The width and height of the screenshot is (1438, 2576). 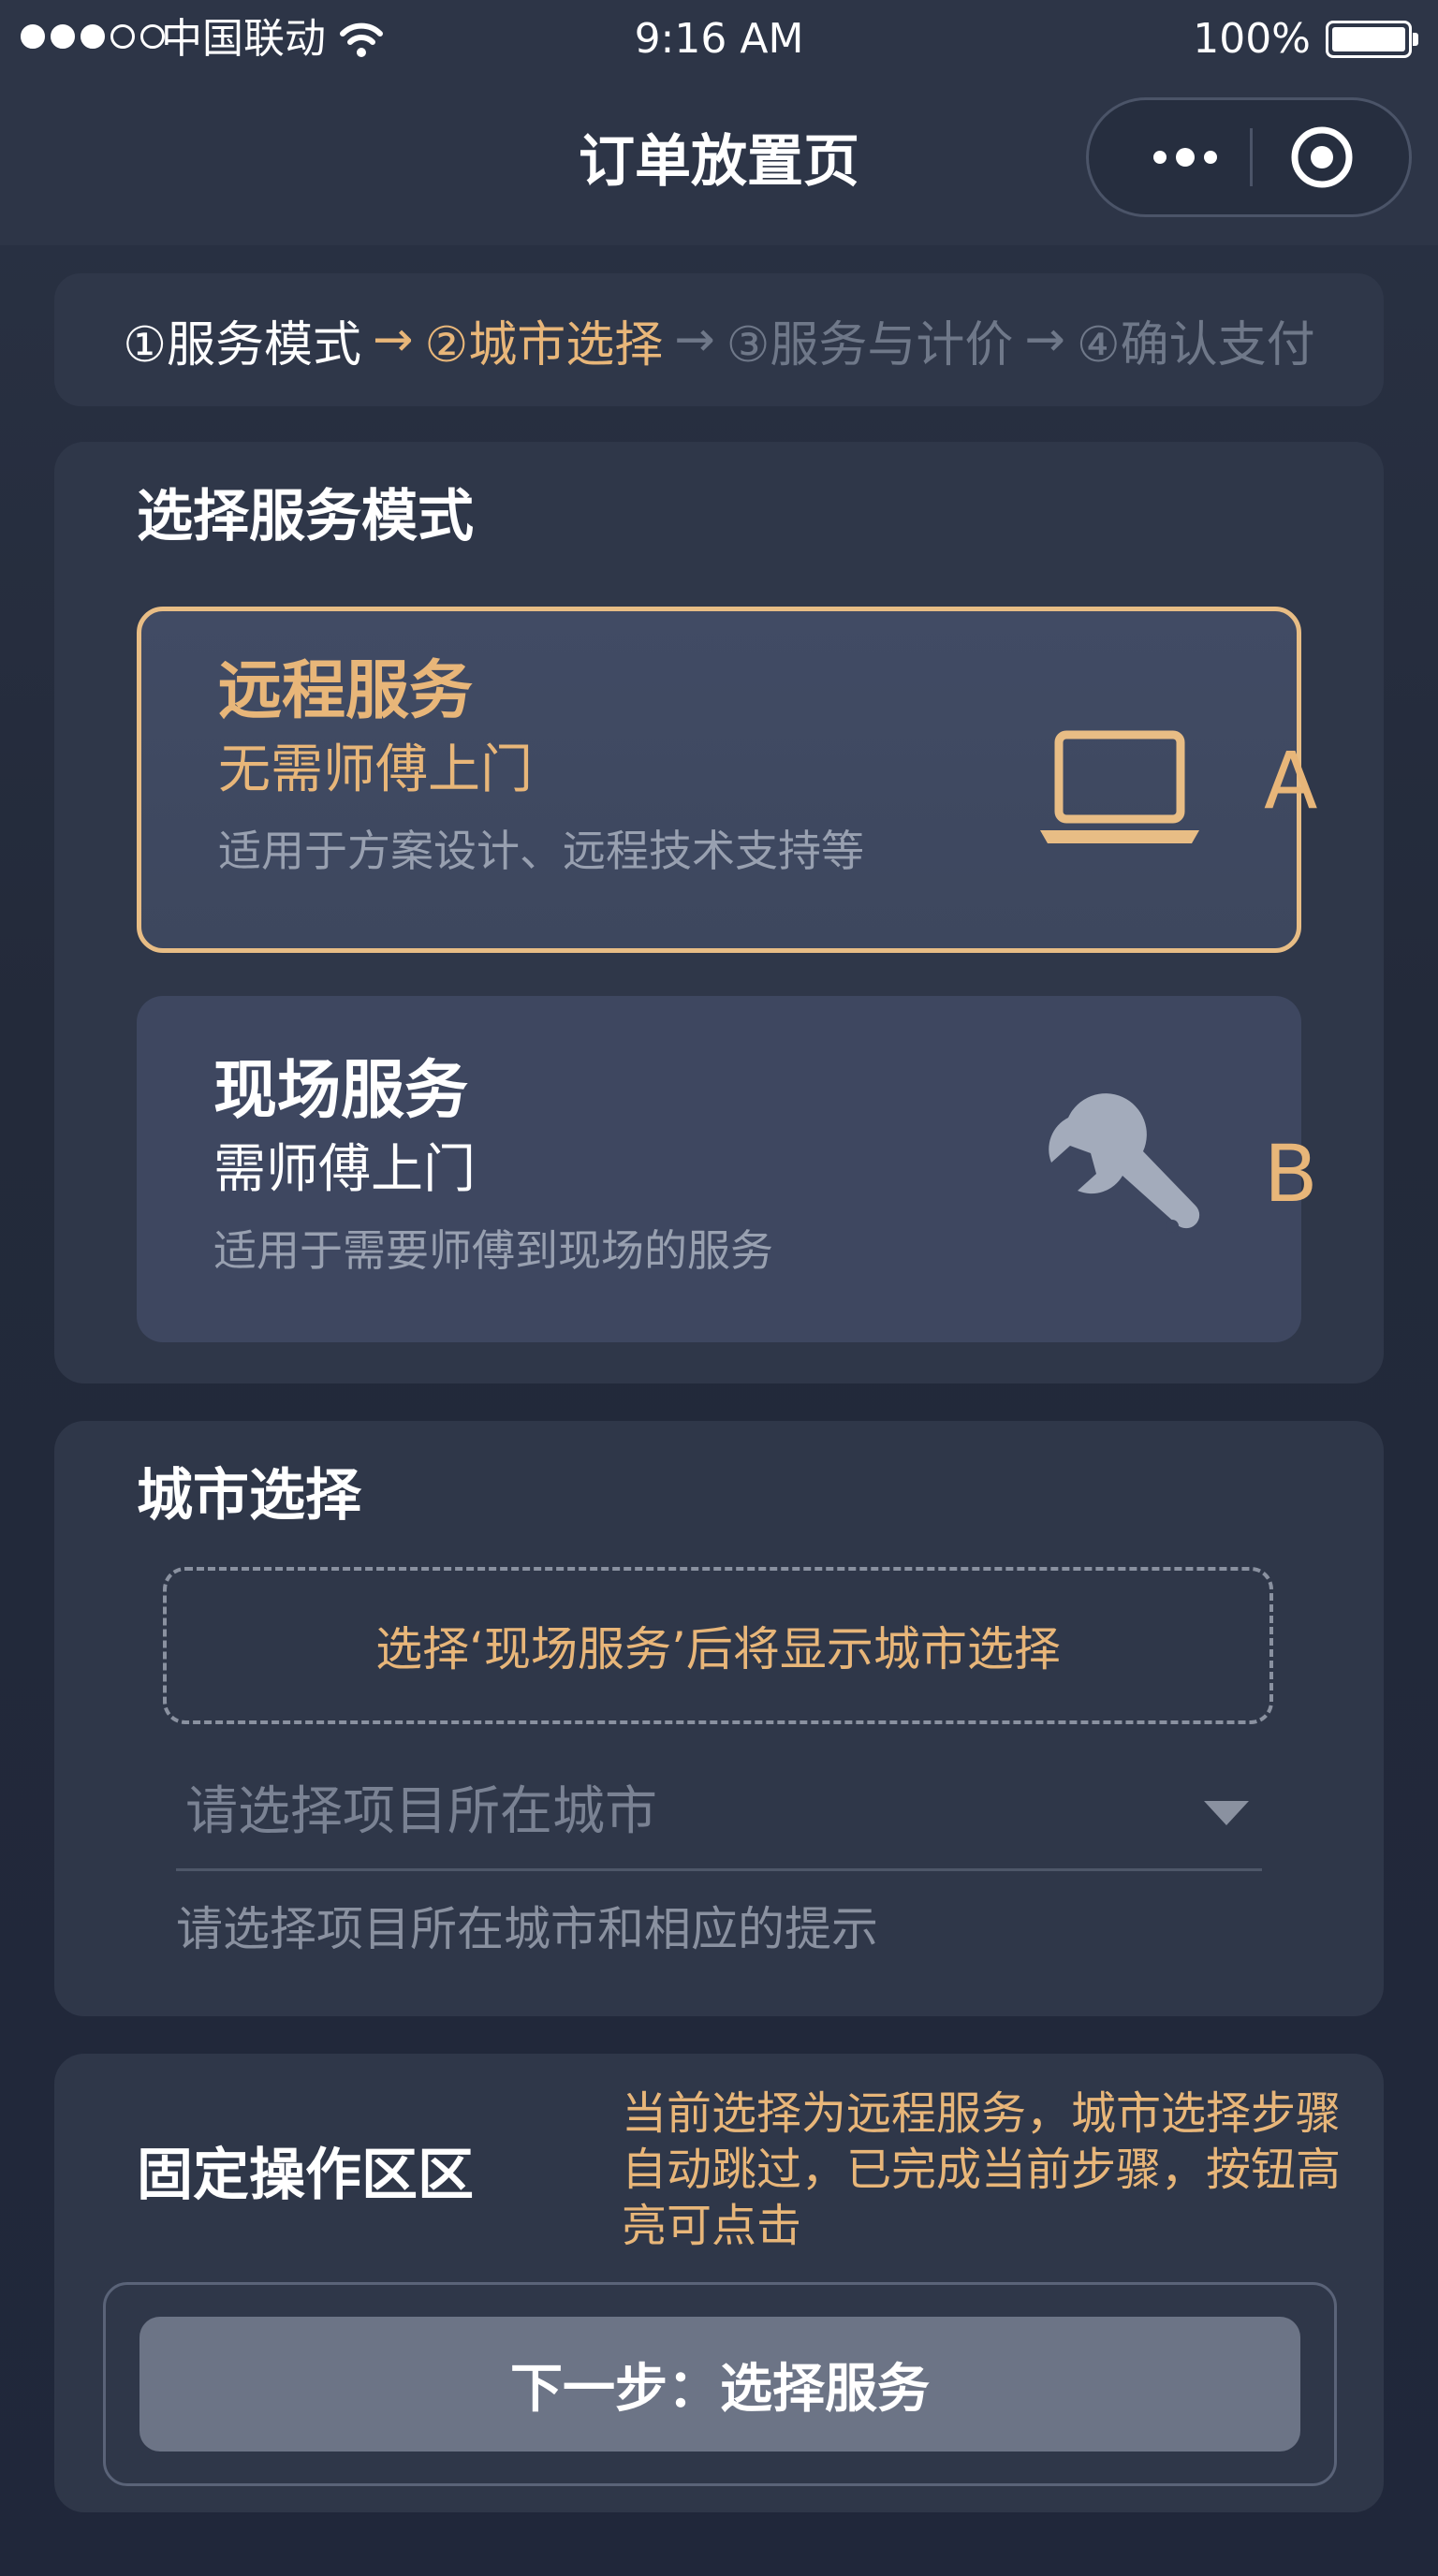 What do you see at coordinates (305, 2175) in the screenshot?
I see `action-area-title: 固定操作区区` at bounding box center [305, 2175].